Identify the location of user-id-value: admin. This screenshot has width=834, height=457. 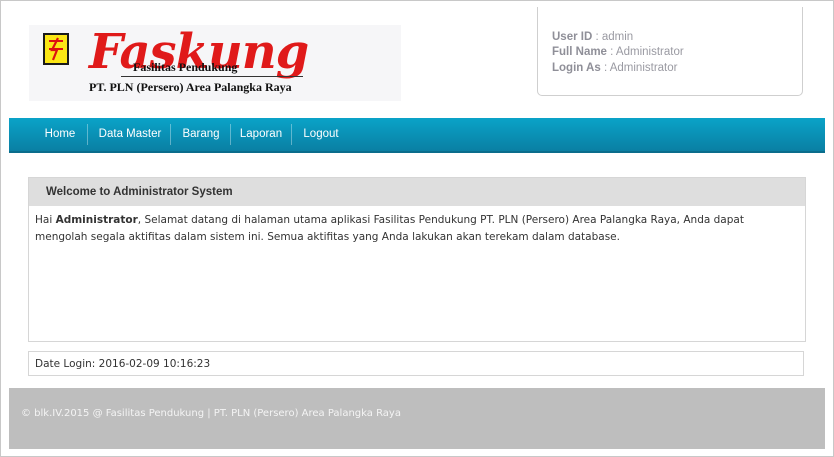
(617, 37).